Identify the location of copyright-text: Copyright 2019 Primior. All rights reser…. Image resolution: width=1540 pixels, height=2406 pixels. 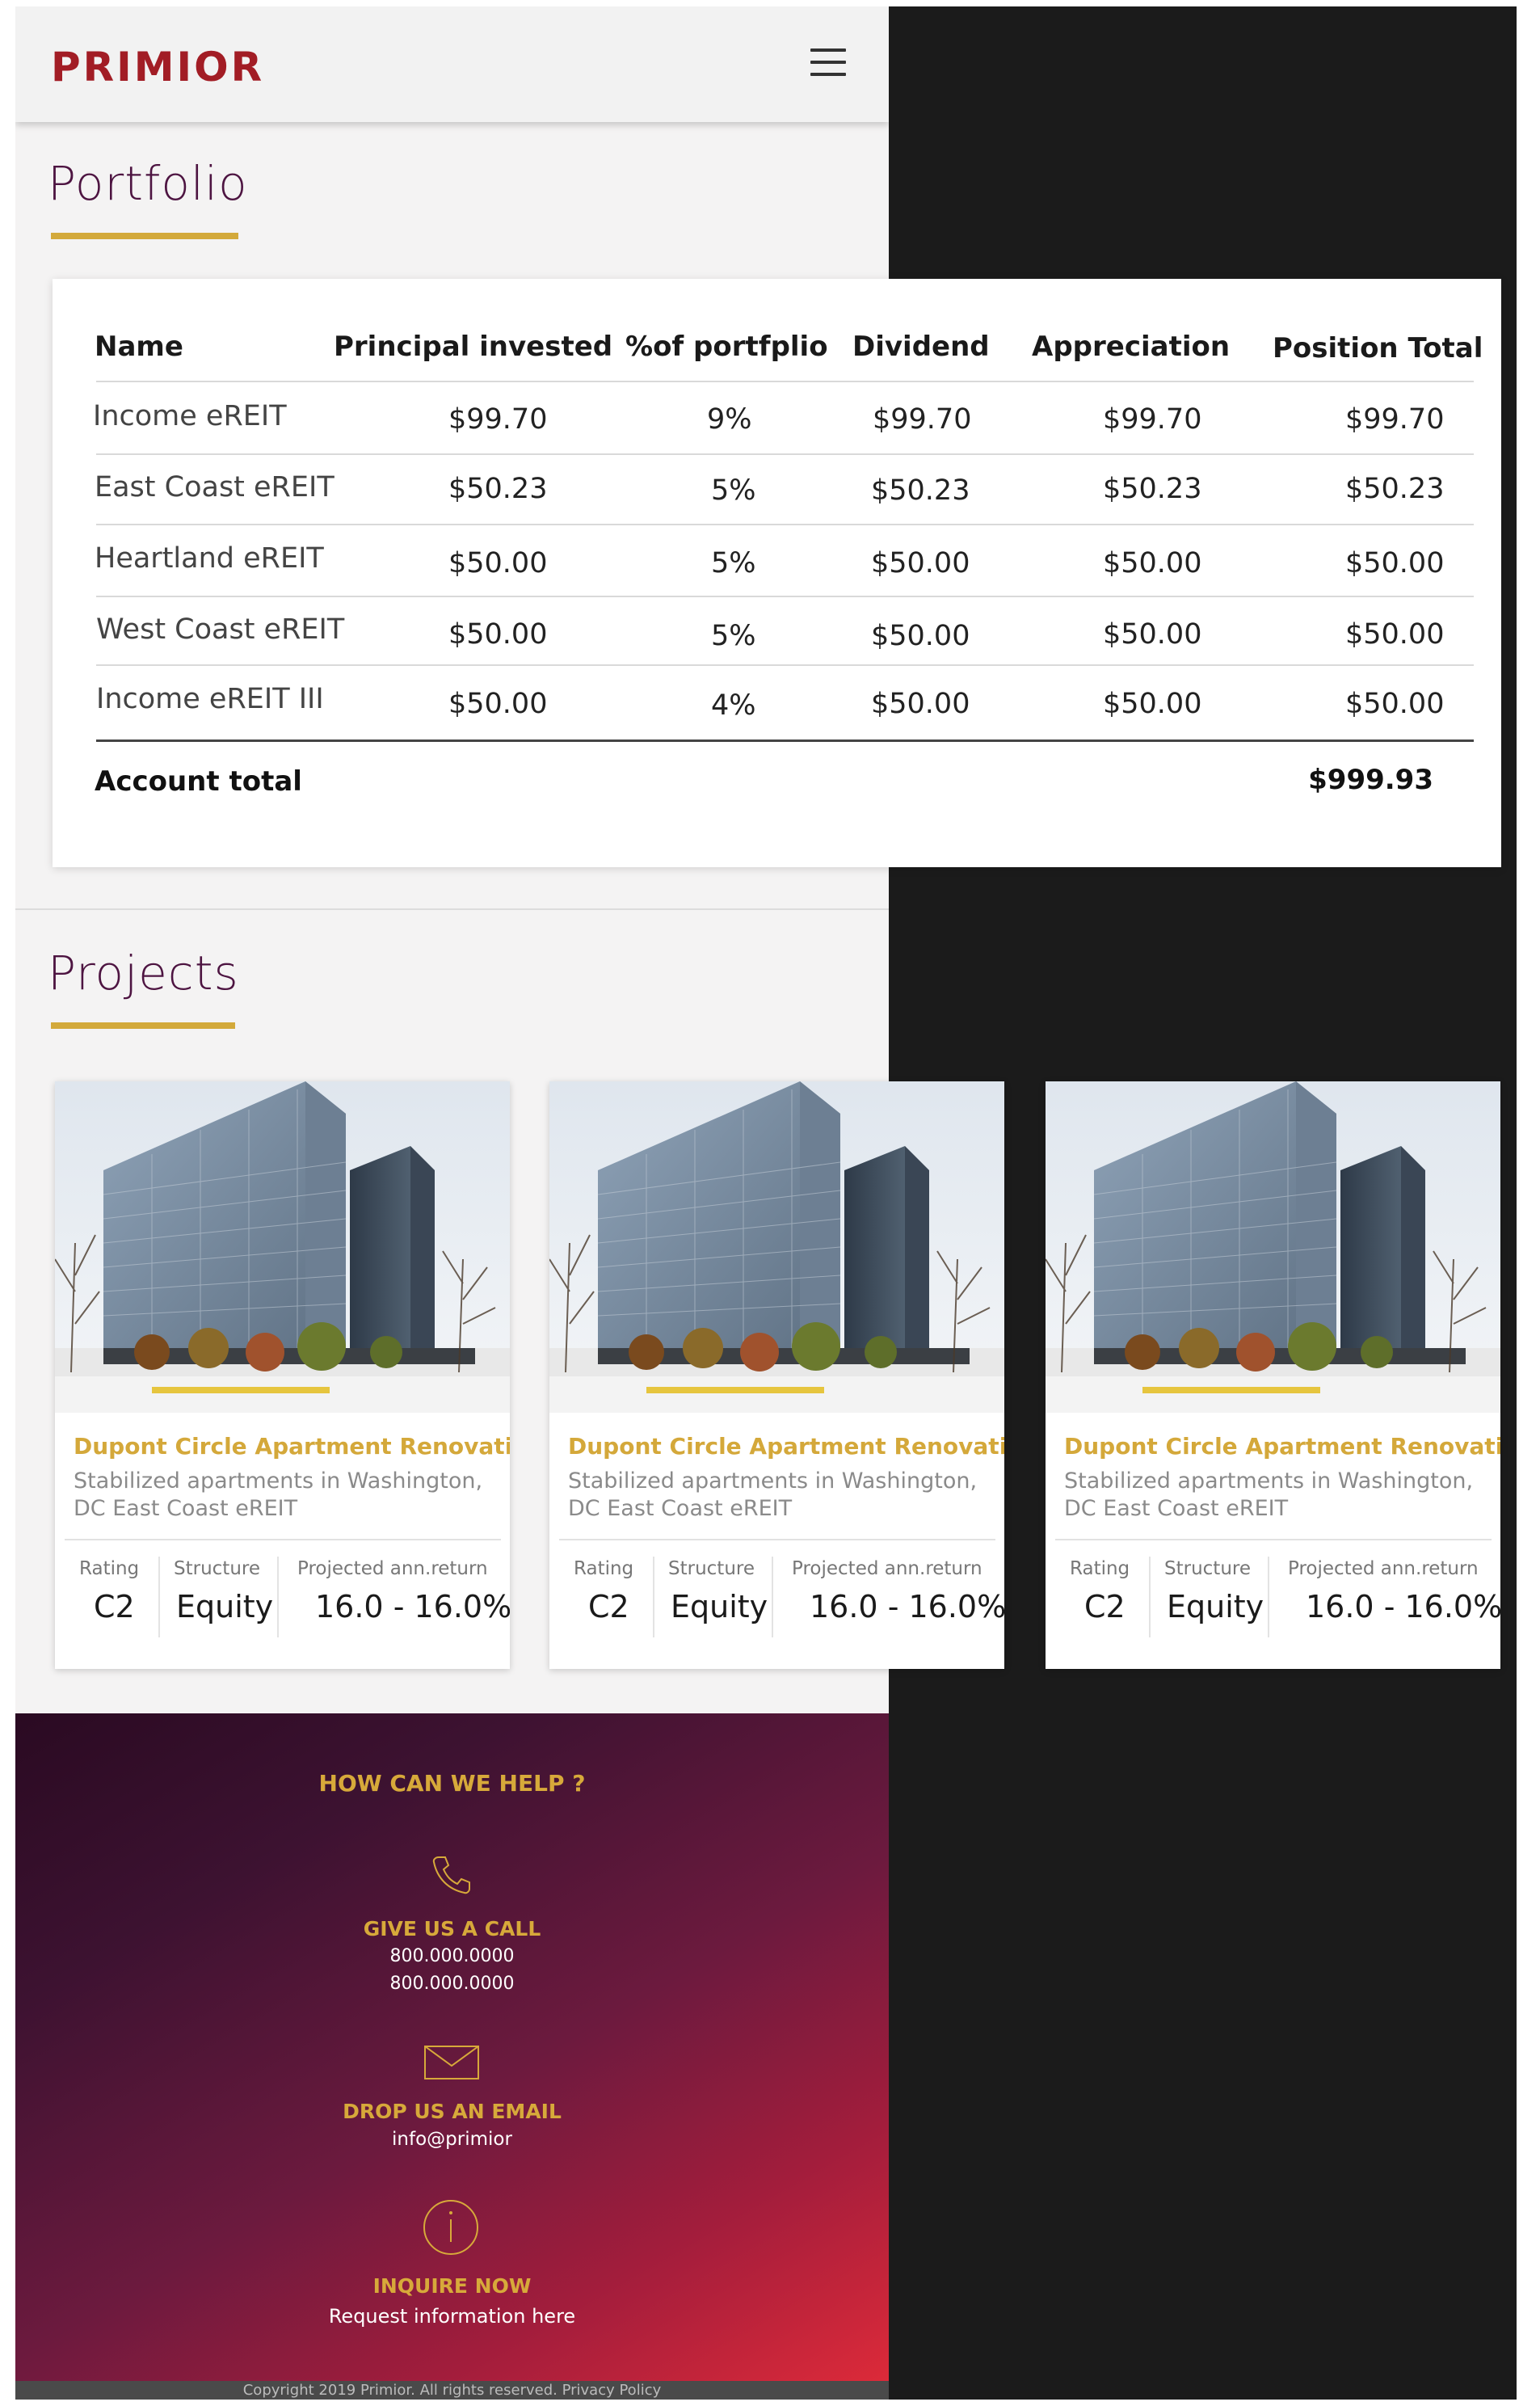
(452, 2390).